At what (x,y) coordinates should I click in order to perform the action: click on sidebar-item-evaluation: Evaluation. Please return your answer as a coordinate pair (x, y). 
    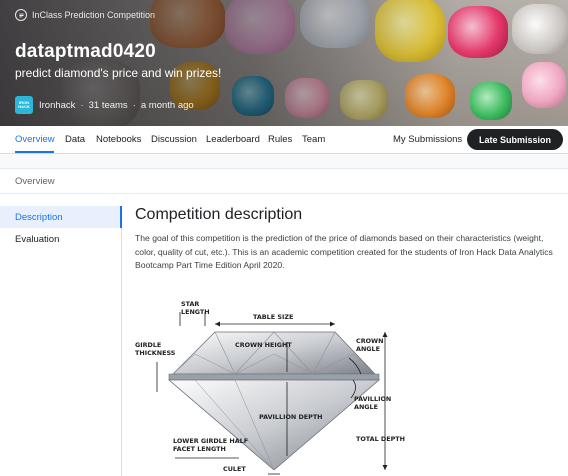
    Looking at the image, I should click on (60, 239).